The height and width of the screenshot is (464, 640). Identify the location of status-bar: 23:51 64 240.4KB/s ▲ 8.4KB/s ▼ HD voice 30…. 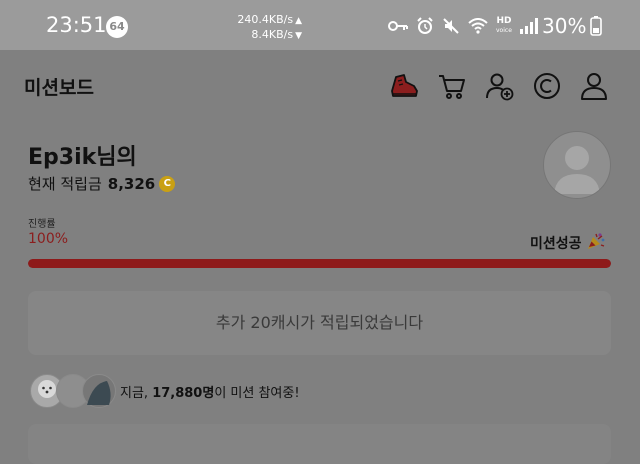
(320, 25).